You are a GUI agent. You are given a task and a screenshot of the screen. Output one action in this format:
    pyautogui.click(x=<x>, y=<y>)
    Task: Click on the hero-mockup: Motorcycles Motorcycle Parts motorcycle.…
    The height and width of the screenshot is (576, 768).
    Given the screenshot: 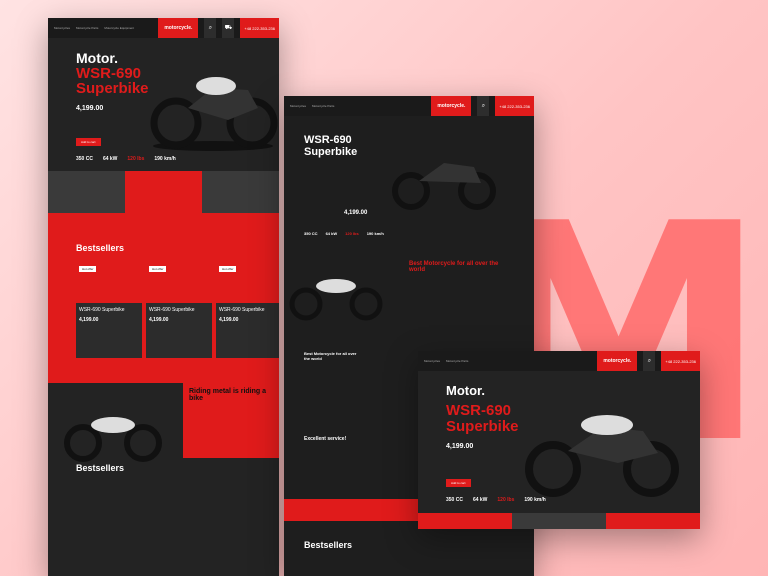 What is the action you would take?
    pyautogui.click(x=559, y=440)
    